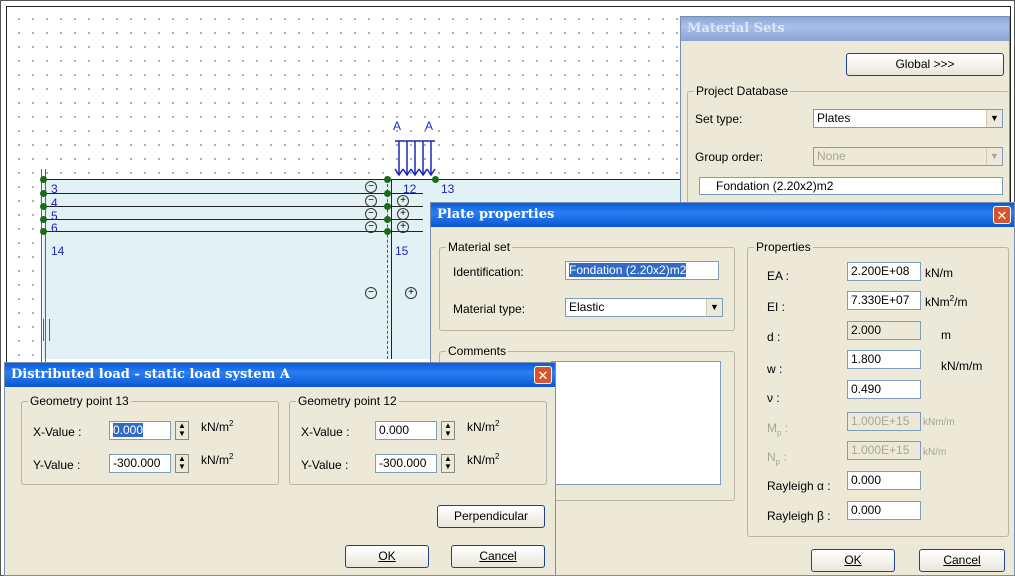 This screenshot has width=1015, height=576. Describe the element at coordinates (483, 459) in the screenshot. I see `g12-y-unit: kN/m2` at that location.